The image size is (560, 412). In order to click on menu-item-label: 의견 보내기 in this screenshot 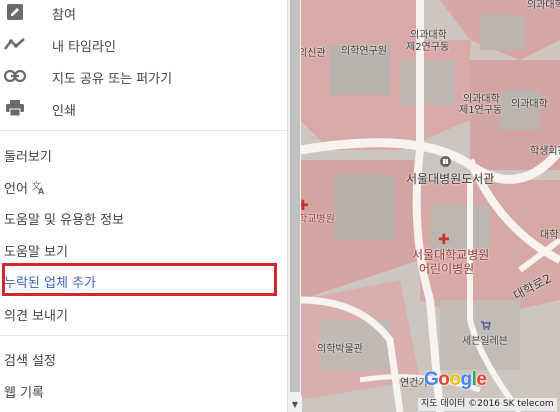, I will do `click(36, 316)`.